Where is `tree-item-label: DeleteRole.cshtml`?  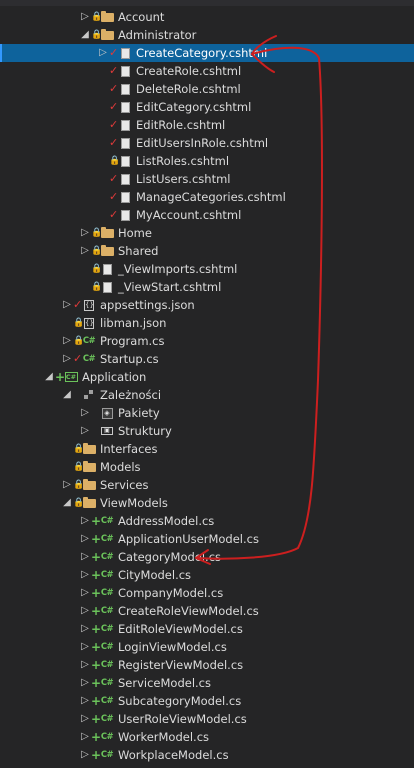
tree-item-label: DeleteRole.cshtml is located at coordinates (188, 89).